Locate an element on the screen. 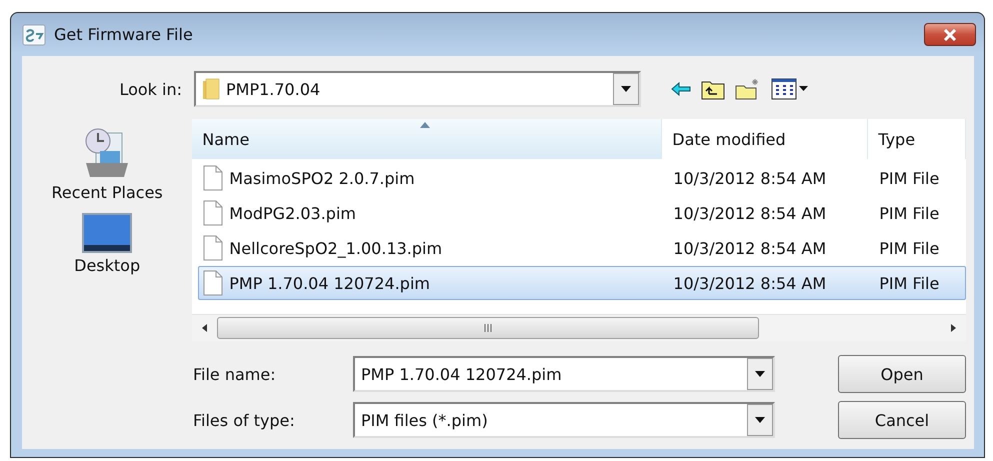  place-item: Desktop is located at coordinates (107, 243).